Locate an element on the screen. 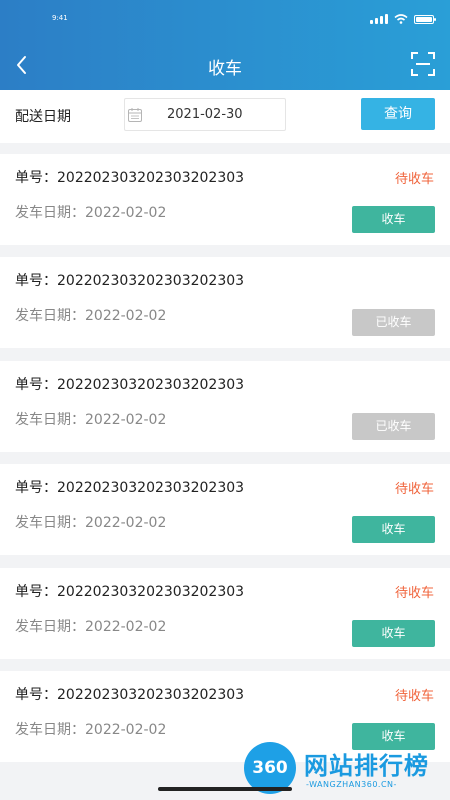 This screenshot has width=450, height=800. app-header: 9:41 收车 is located at coordinates (225, 45).